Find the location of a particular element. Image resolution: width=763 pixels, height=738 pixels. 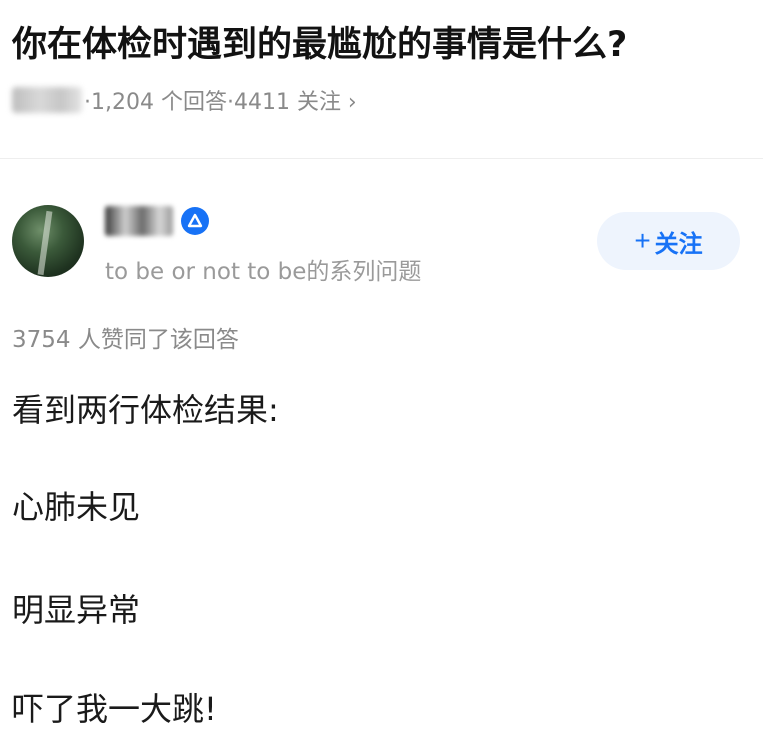

answer-line: 心肺未见 is located at coordinates (76, 507).